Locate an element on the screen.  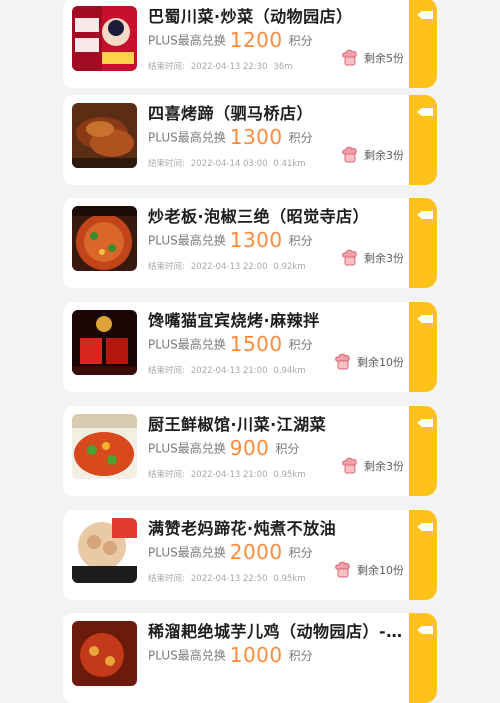
remaining-text: 剩余5份 is located at coordinates (384, 58).